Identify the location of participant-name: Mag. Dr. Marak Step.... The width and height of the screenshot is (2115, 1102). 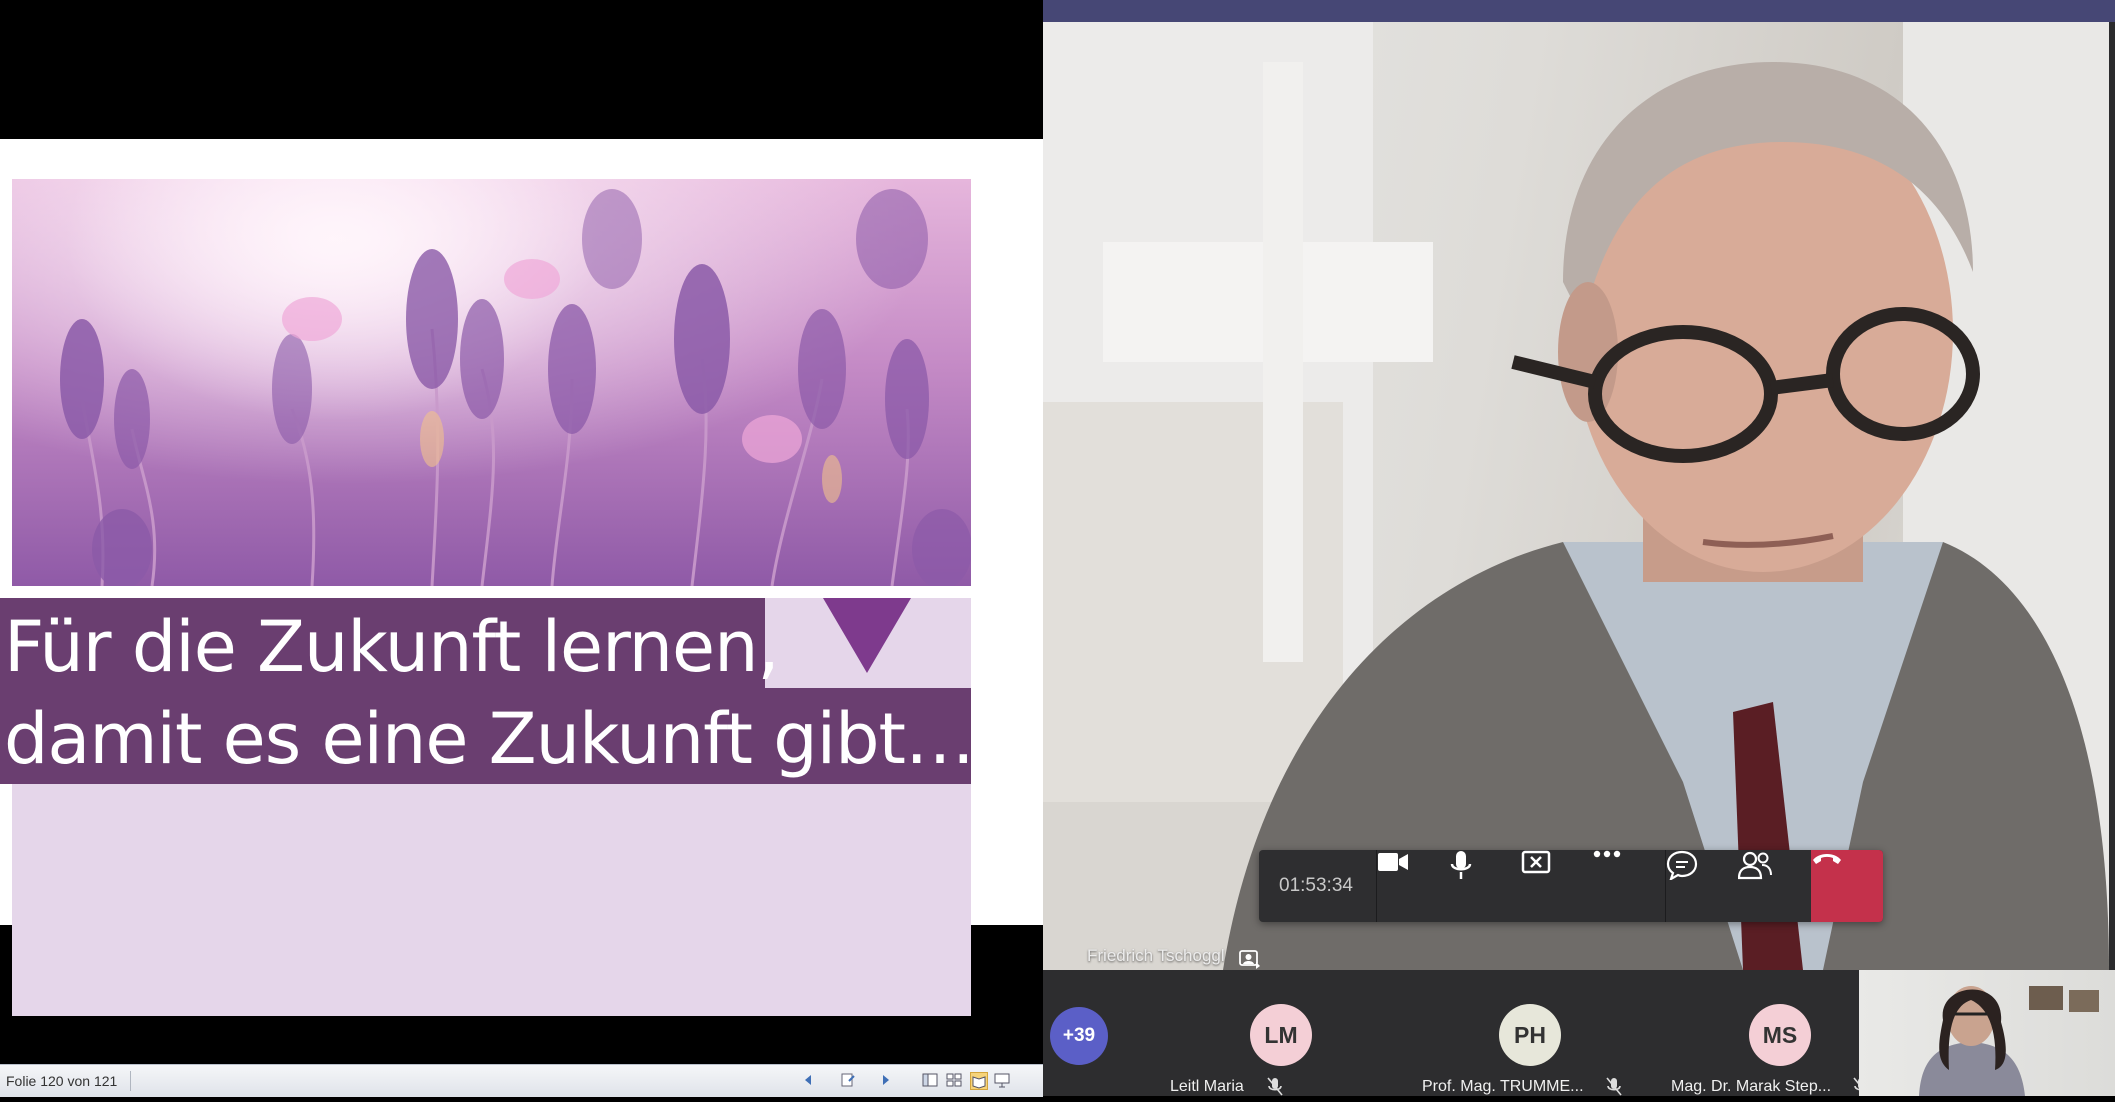
(1751, 1086).